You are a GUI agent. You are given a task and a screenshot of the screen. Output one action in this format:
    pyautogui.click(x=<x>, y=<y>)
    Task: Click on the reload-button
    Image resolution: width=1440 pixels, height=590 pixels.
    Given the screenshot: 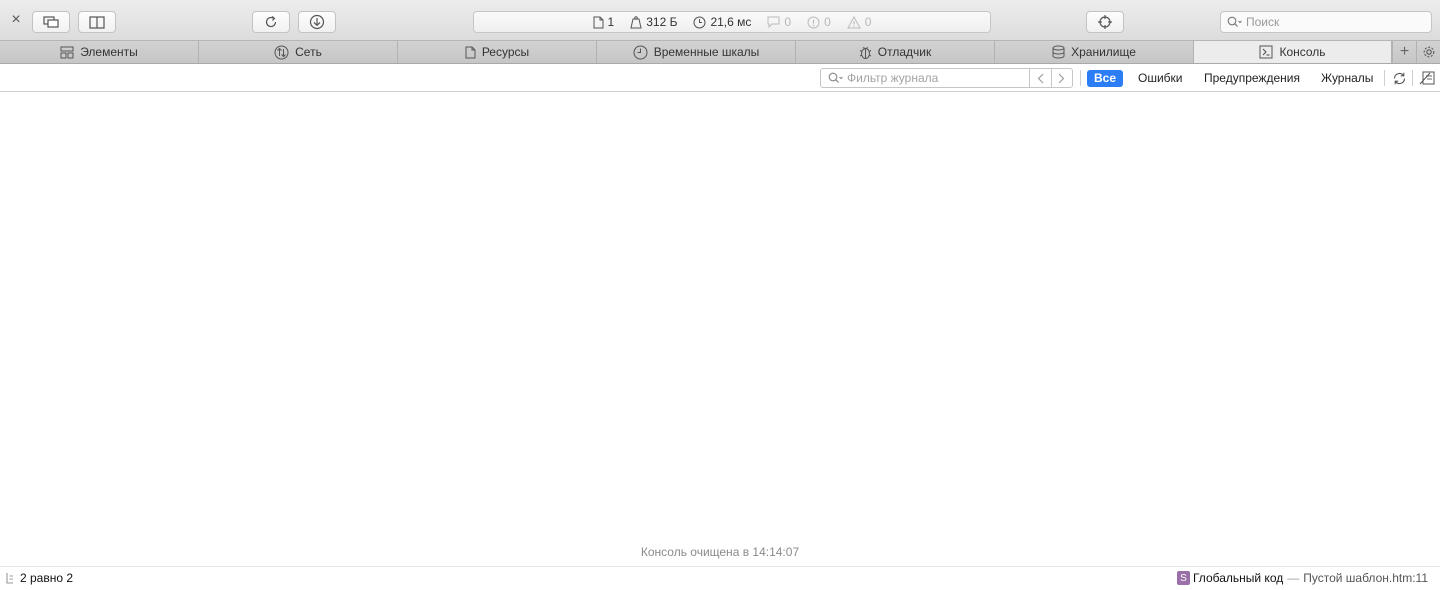 What is the action you would take?
    pyautogui.click(x=271, y=22)
    